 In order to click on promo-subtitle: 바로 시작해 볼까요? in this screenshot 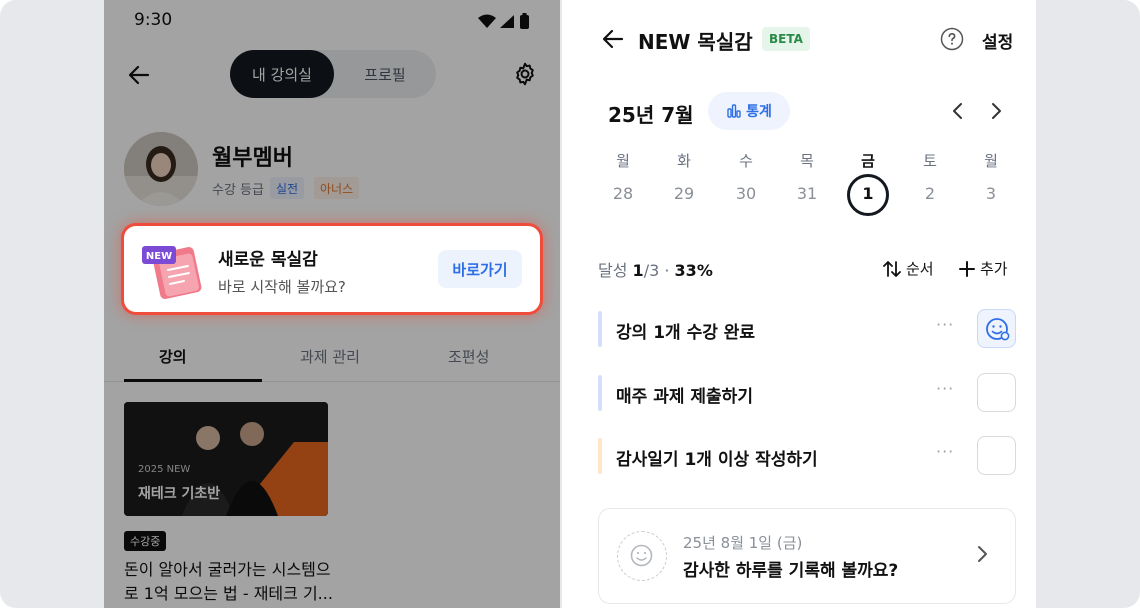, I will do `click(282, 287)`.